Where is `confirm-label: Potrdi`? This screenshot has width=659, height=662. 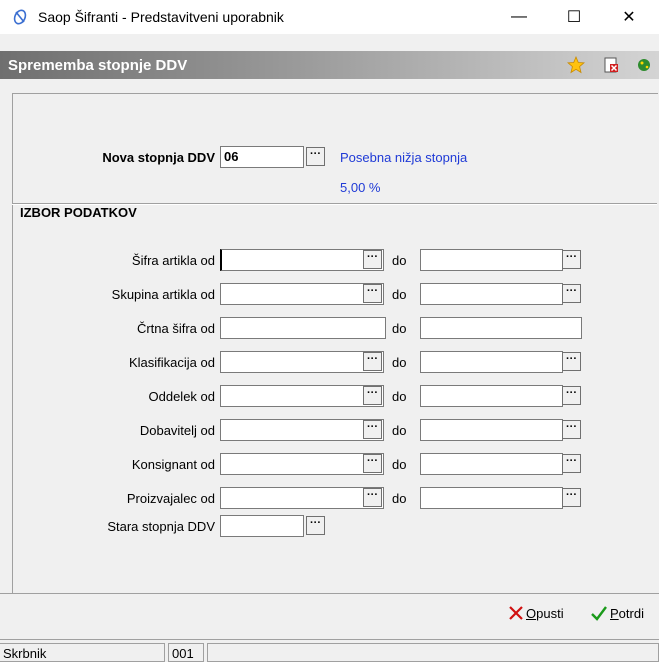
confirm-label: Potrdi is located at coordinates (627, 613).